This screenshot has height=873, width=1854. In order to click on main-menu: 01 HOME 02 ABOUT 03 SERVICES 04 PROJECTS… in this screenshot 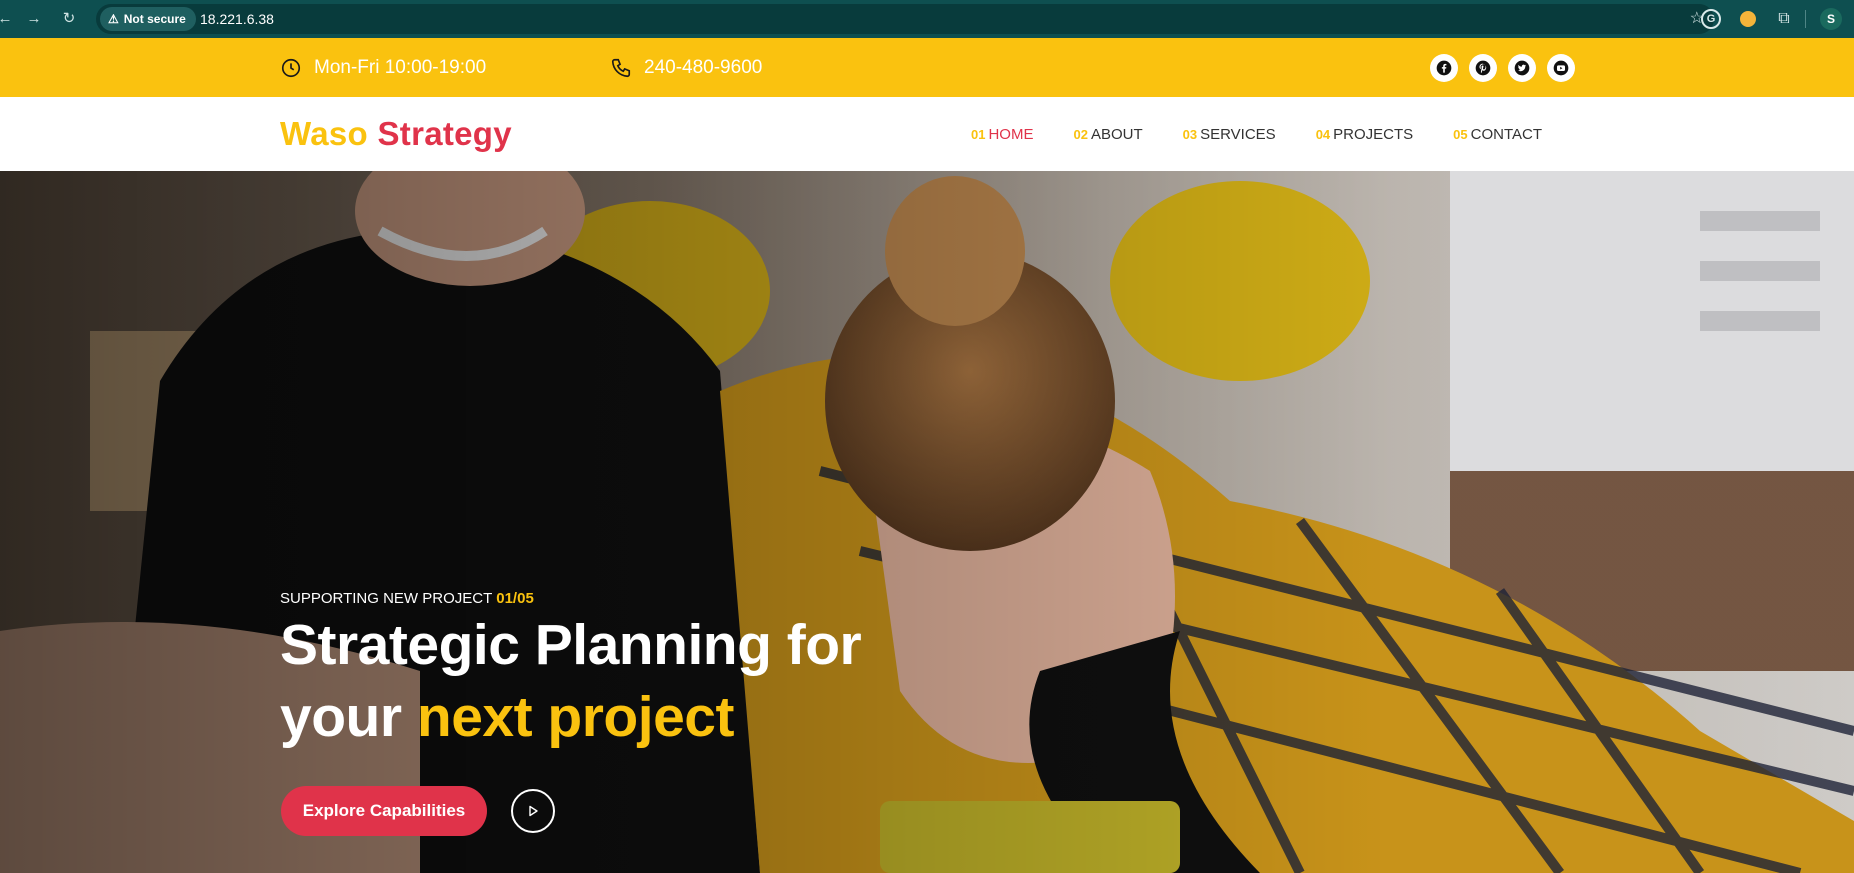, I will do `click(1256, 134)`.